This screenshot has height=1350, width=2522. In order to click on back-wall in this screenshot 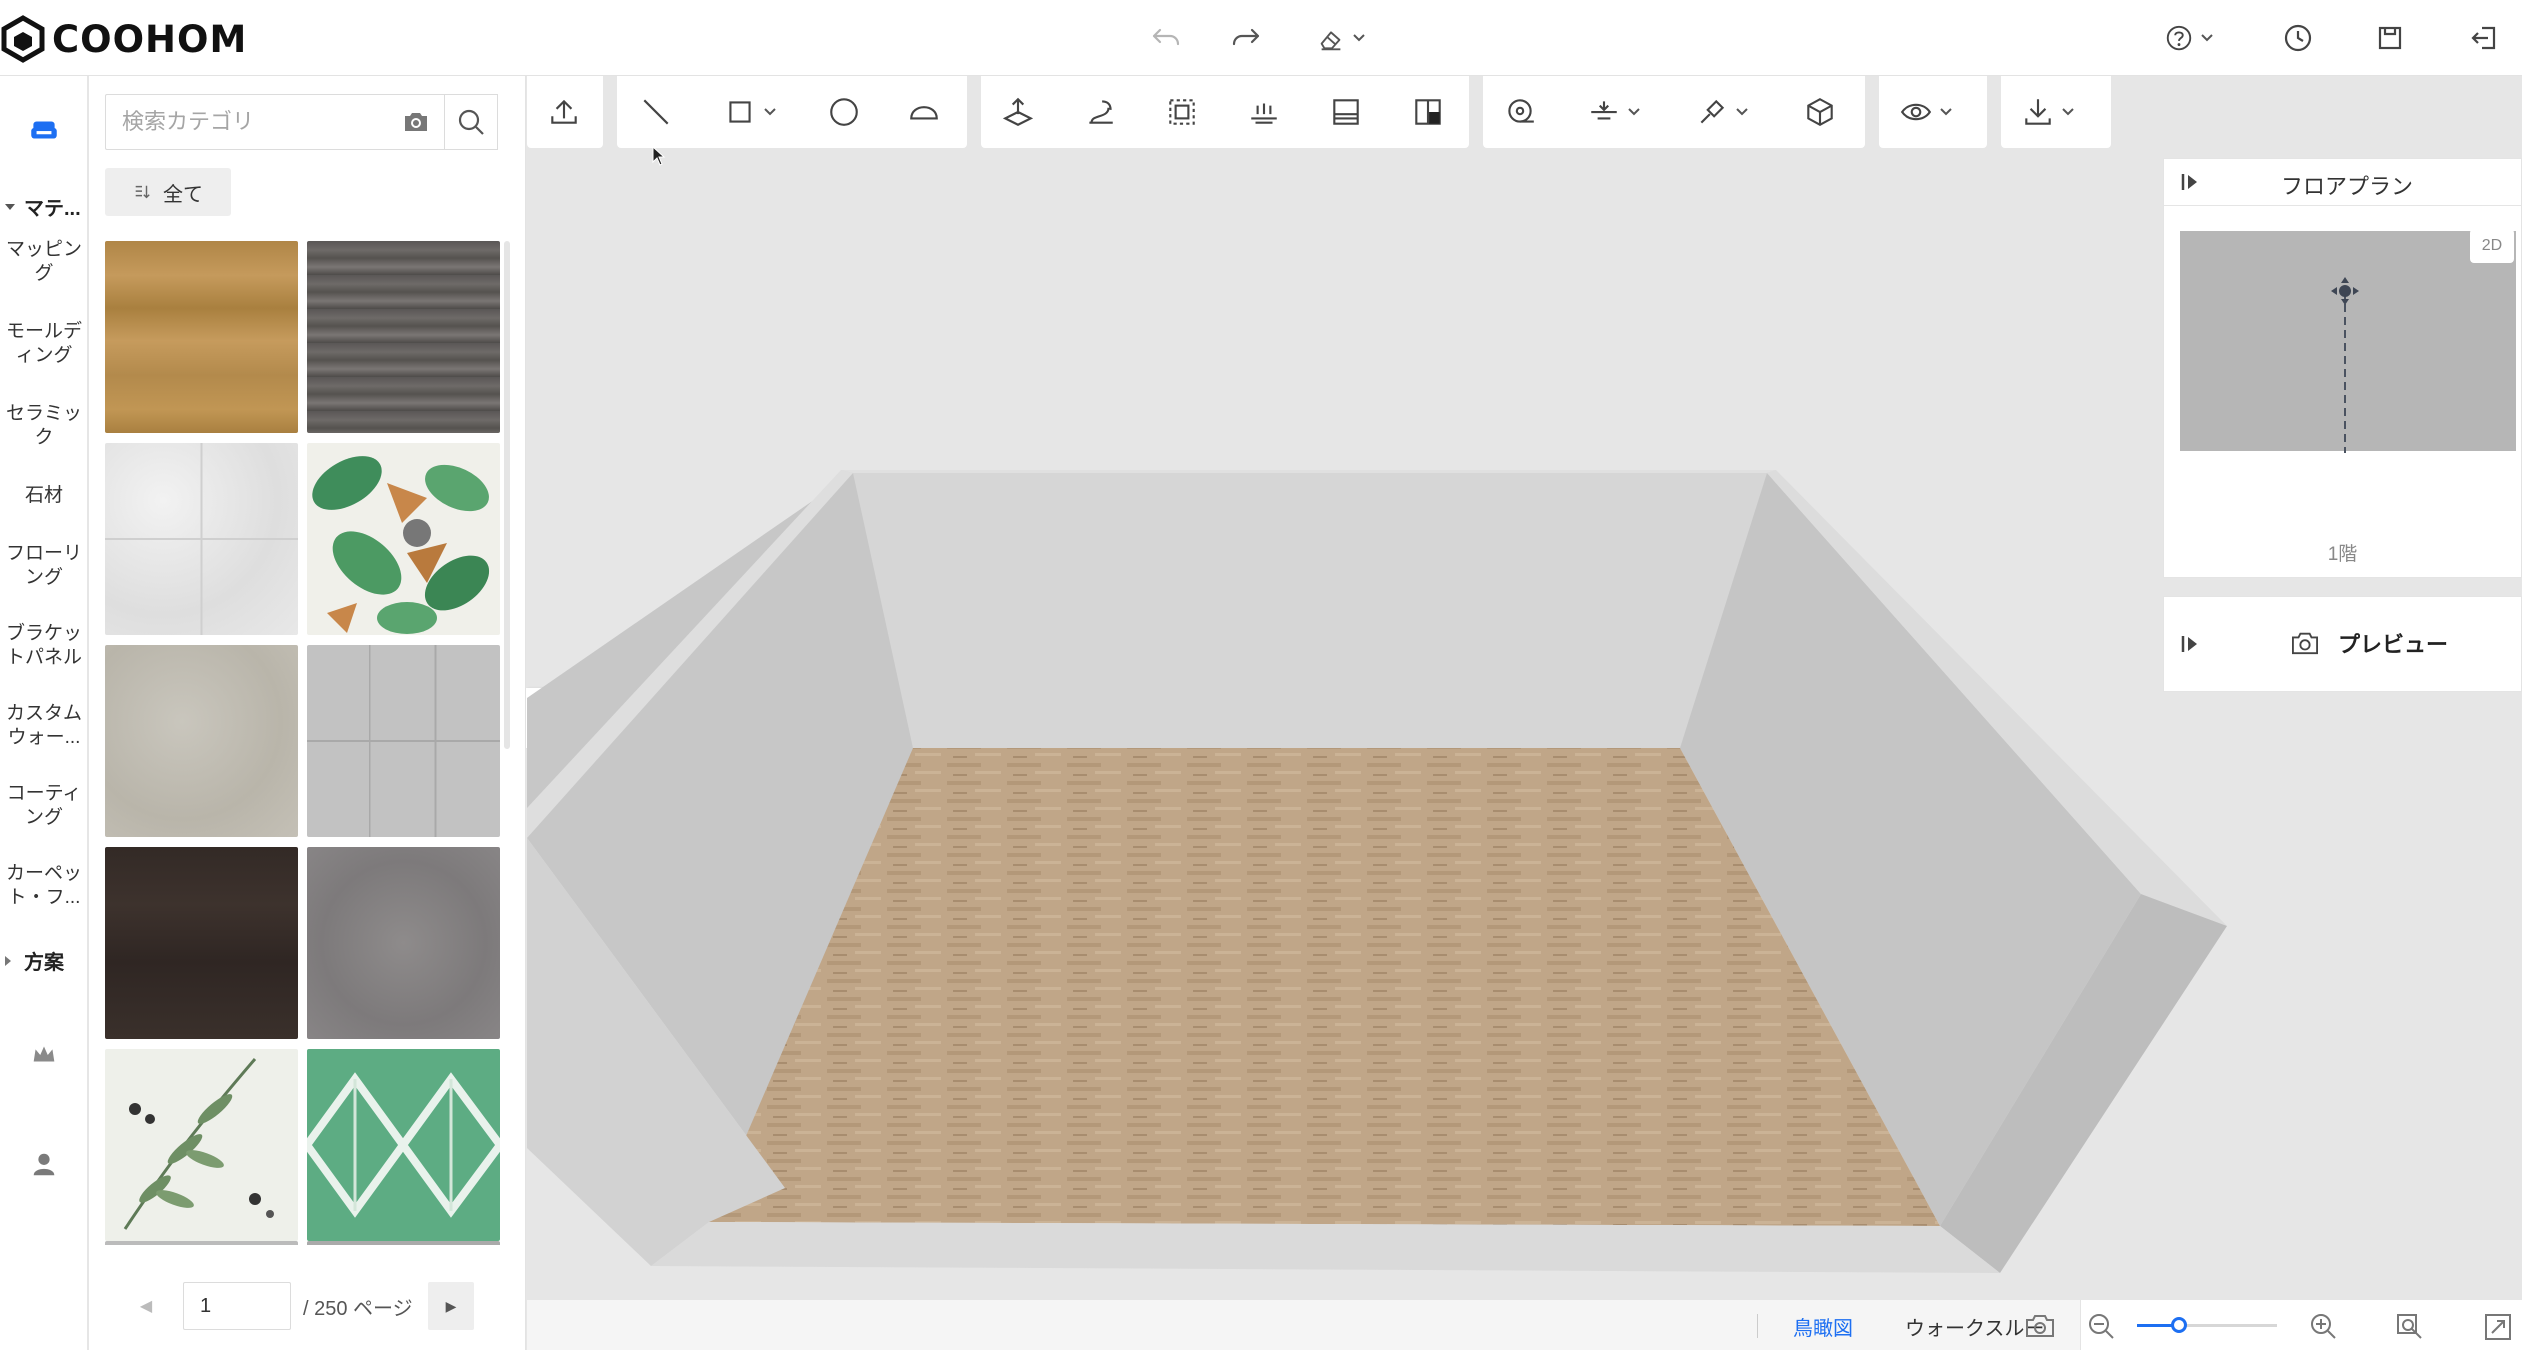, I will do `click(1308, 609)`.